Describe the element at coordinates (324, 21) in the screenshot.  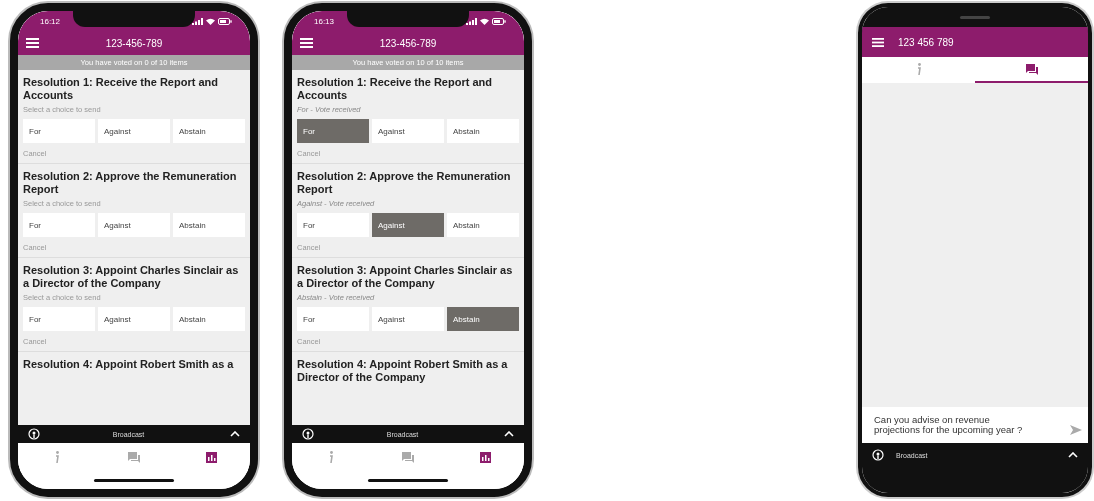
I see `status-time: 16:13` at that location.